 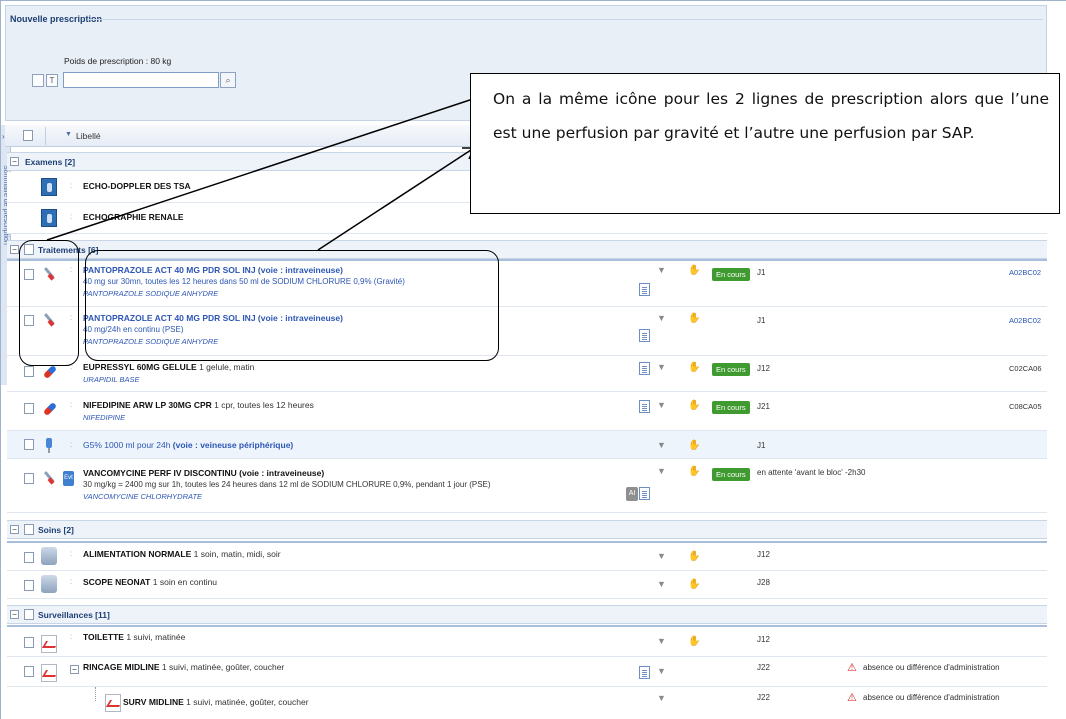 What do you see at coordinates (153, 702) in the screenshot?
I see `surveillance-title-text: SURV MIDLINE` at bounding box center [153, 702].